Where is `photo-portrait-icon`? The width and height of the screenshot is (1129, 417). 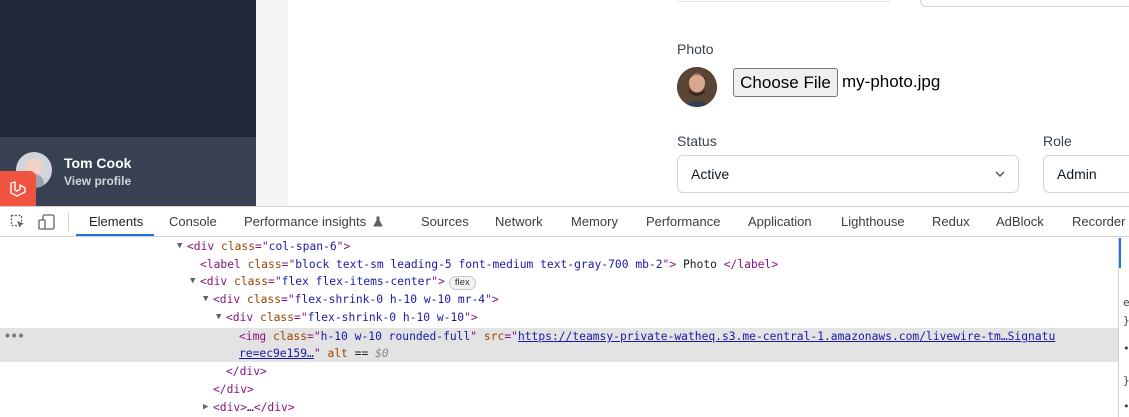
photo-portrait-icon is located at coordinates (697, 87).